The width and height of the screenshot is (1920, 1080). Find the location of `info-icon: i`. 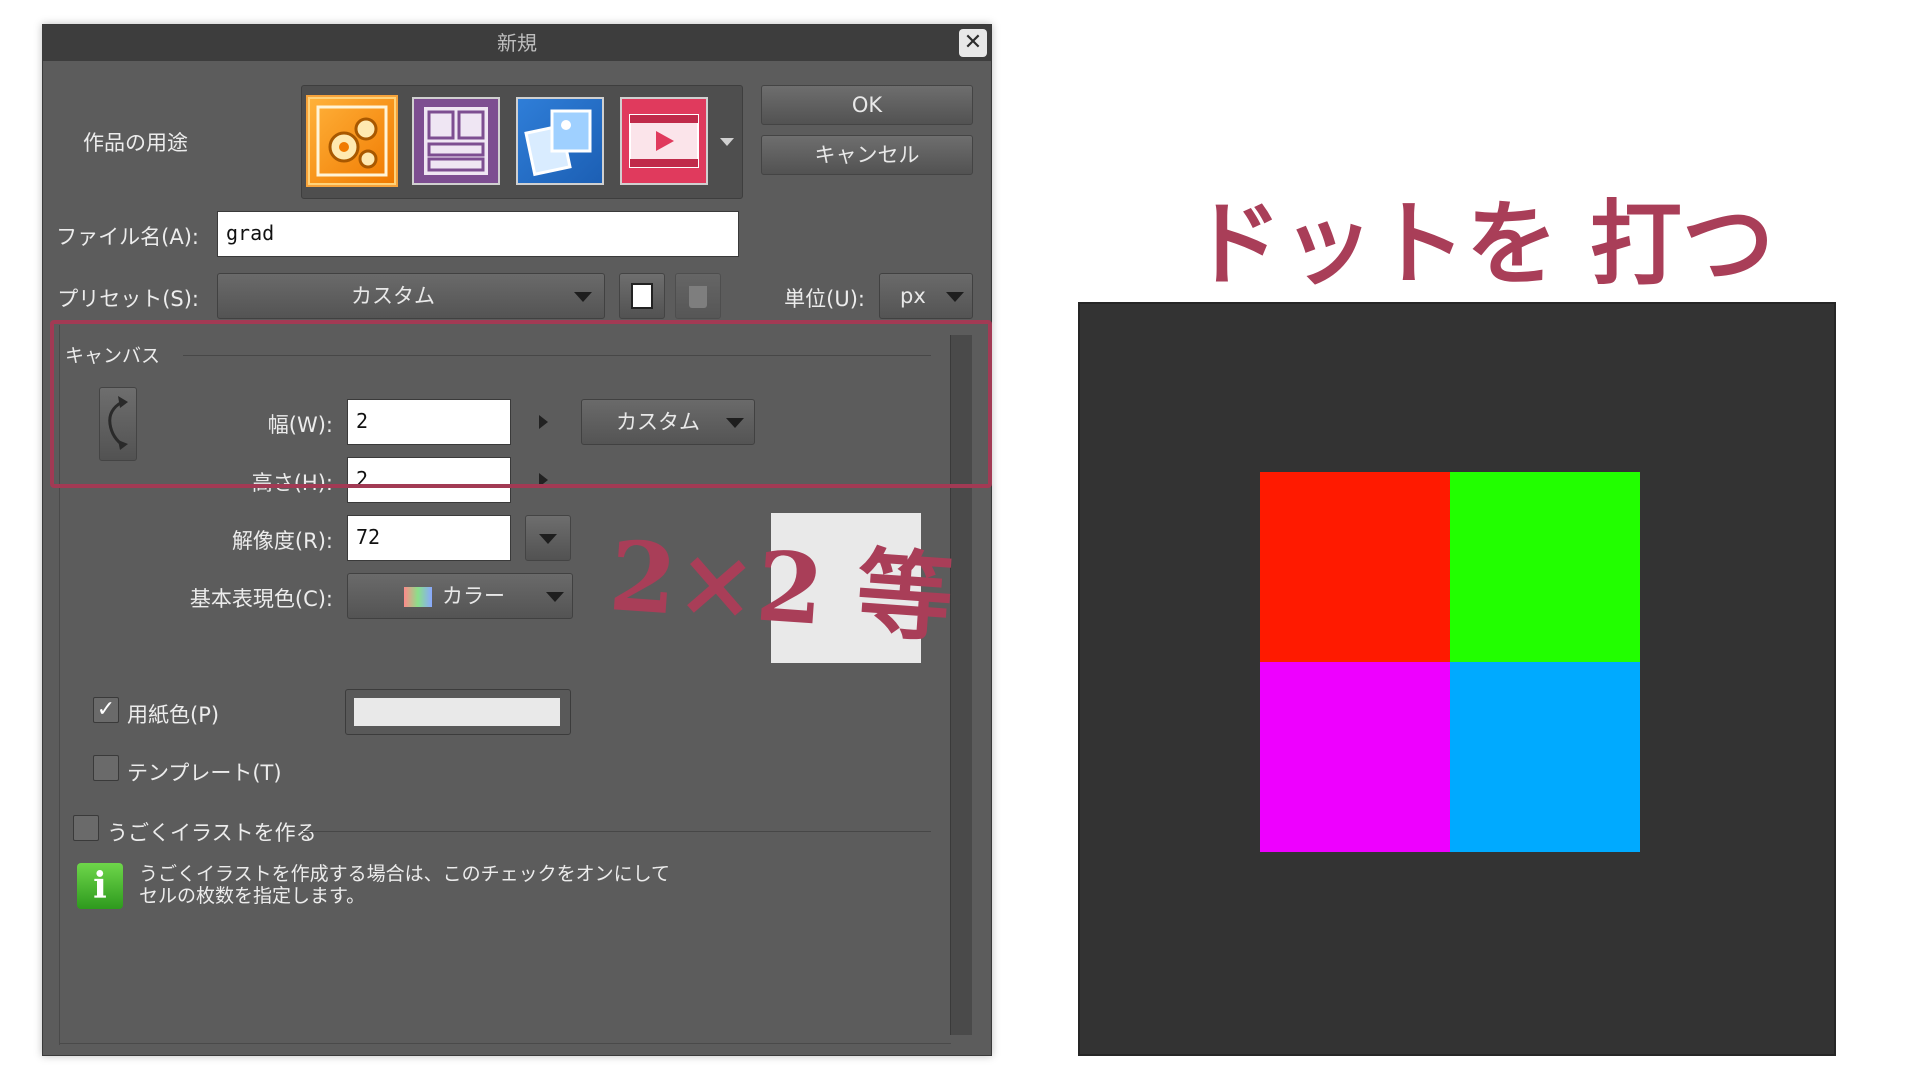

info-icon: i is located at coordinates (100, 886).